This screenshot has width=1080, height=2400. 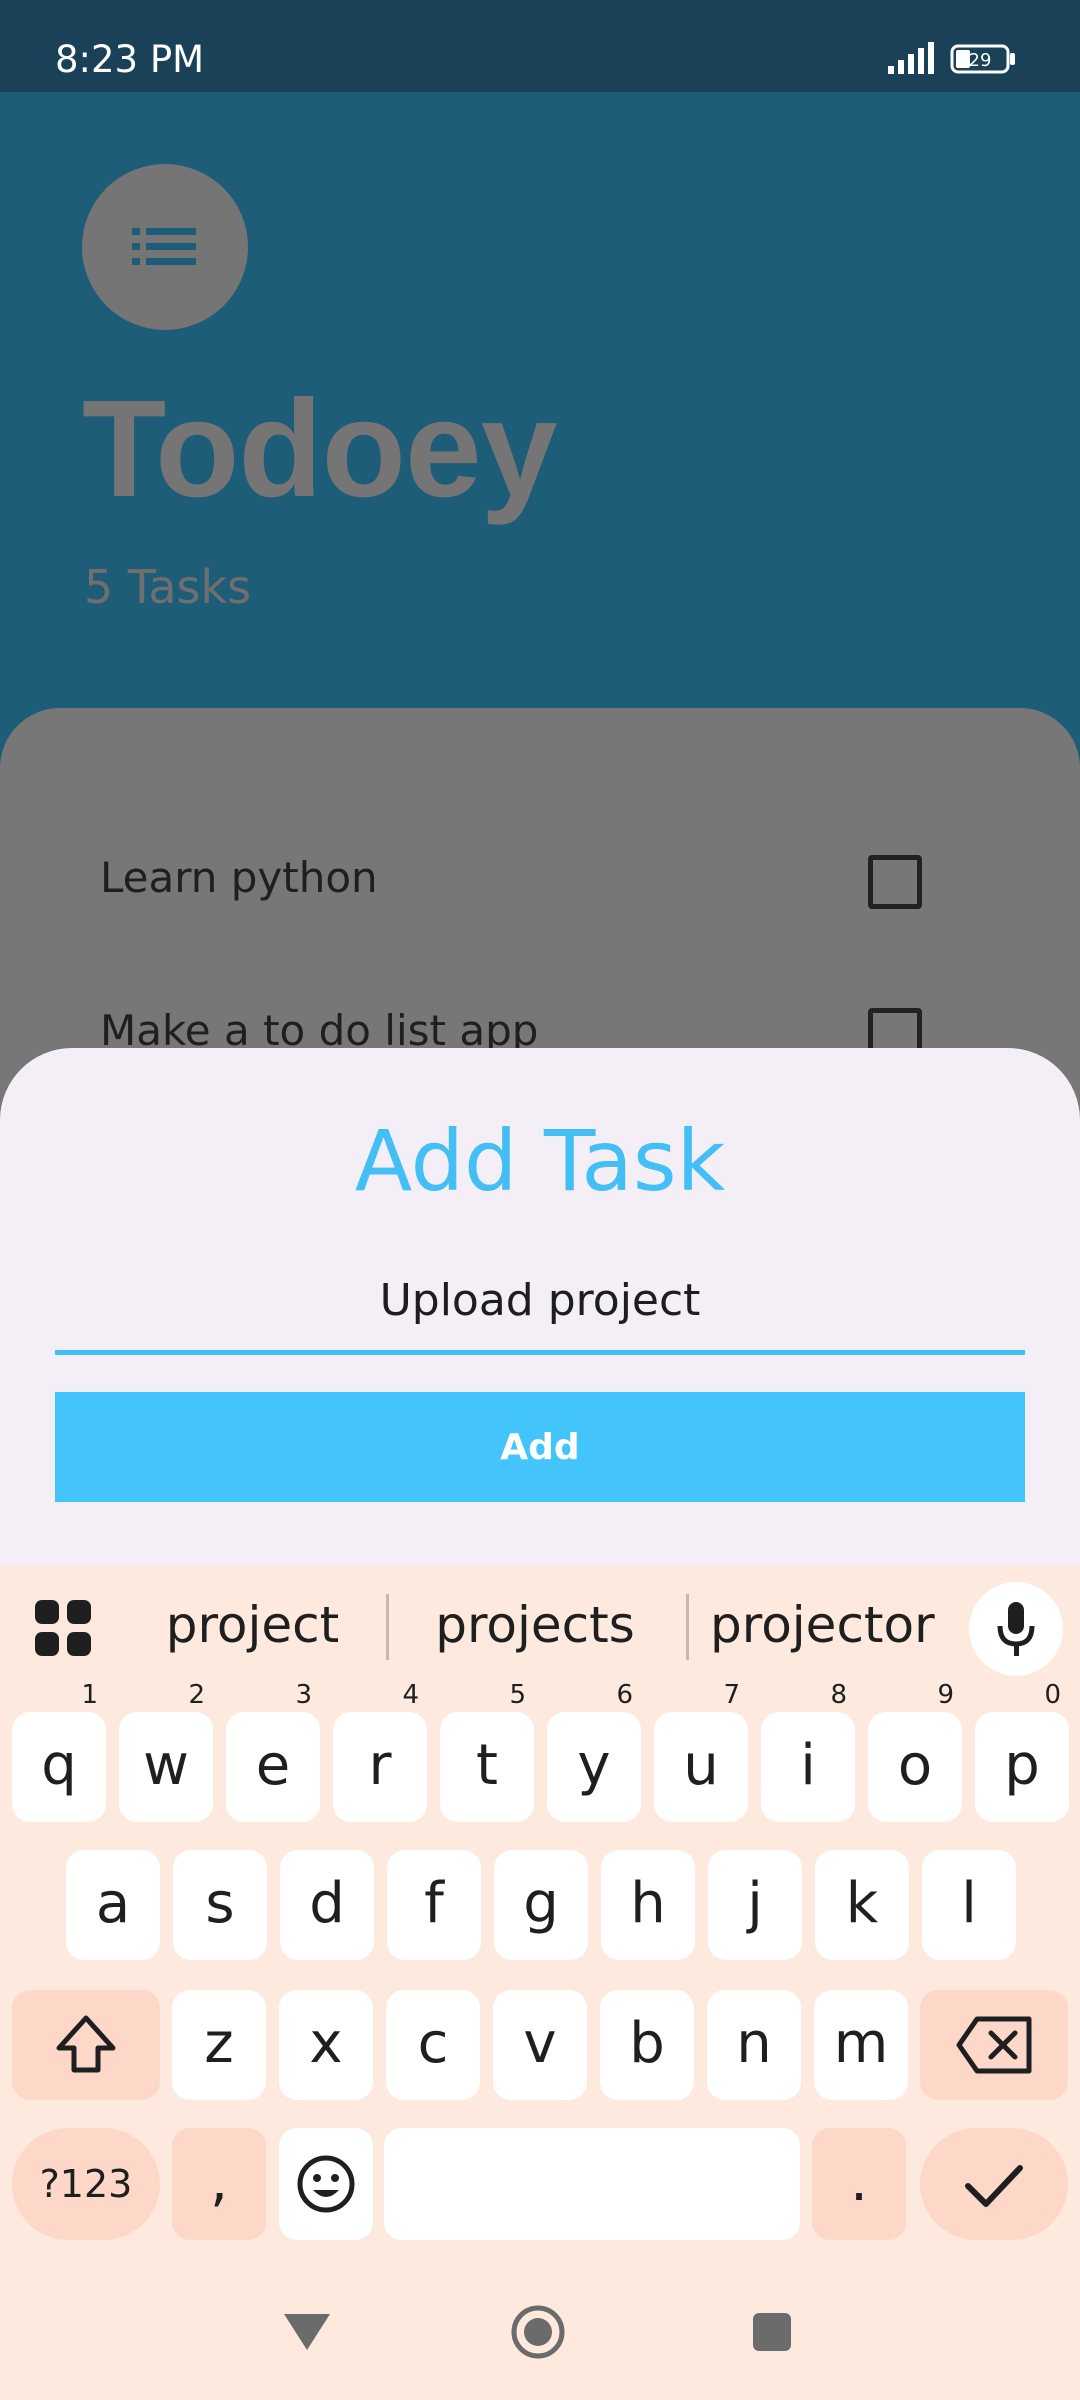 I want to click on key-s: s, so click(x=220, y=1905).